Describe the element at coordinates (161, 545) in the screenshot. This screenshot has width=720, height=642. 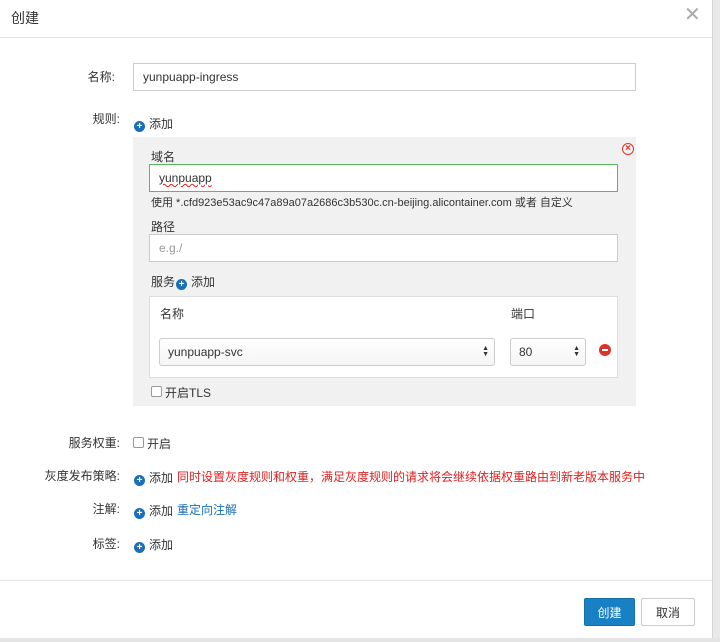
I see `add-tag-label: 添加` at that location.